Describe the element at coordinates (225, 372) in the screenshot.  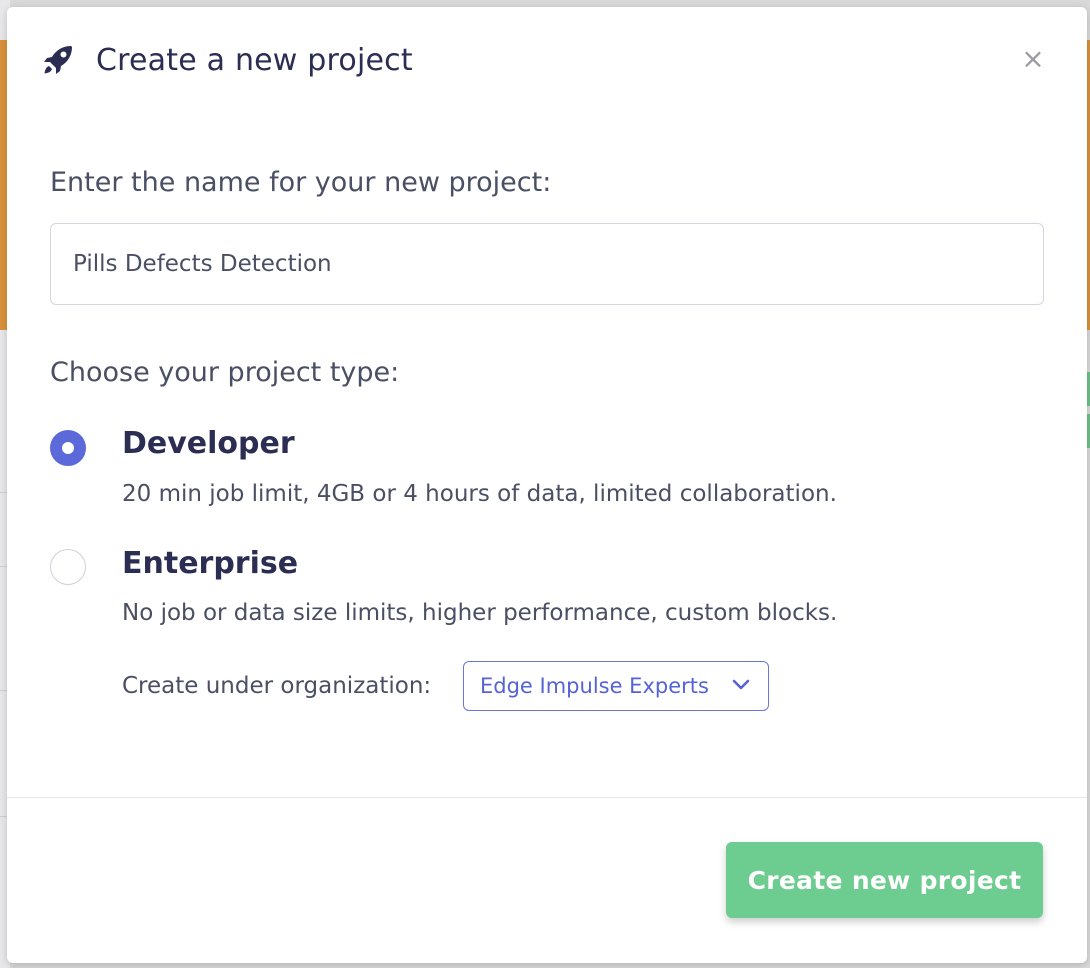
I see `project-type-label: Choose your project type:` at that location.